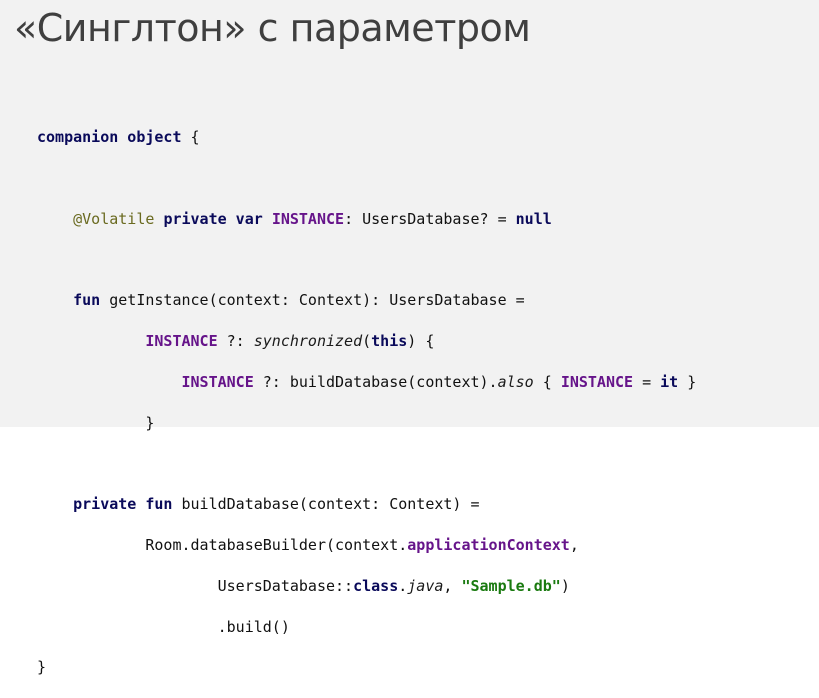  I want to click on keyword: companion object, so click(109, 137).